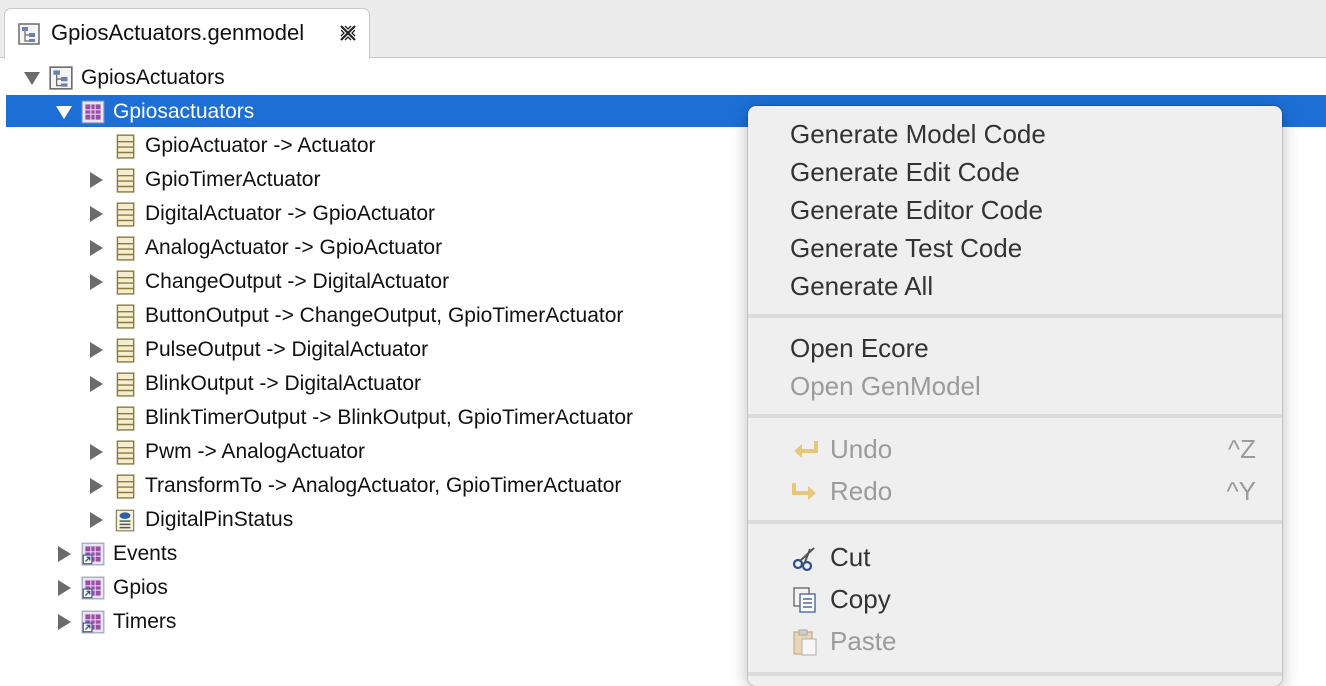  What do you see at coordinates (805, 642) in the screenshot?
I see `paste-icon` at bounding box center [805, 642].